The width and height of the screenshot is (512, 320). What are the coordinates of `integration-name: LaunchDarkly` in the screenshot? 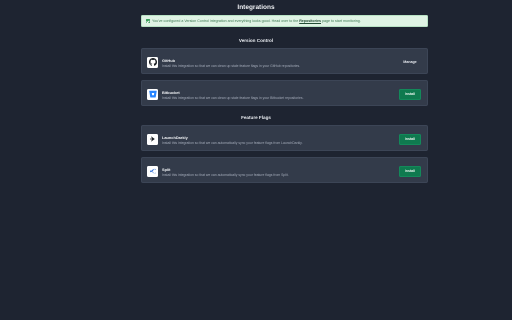 It's located at (175, 137).